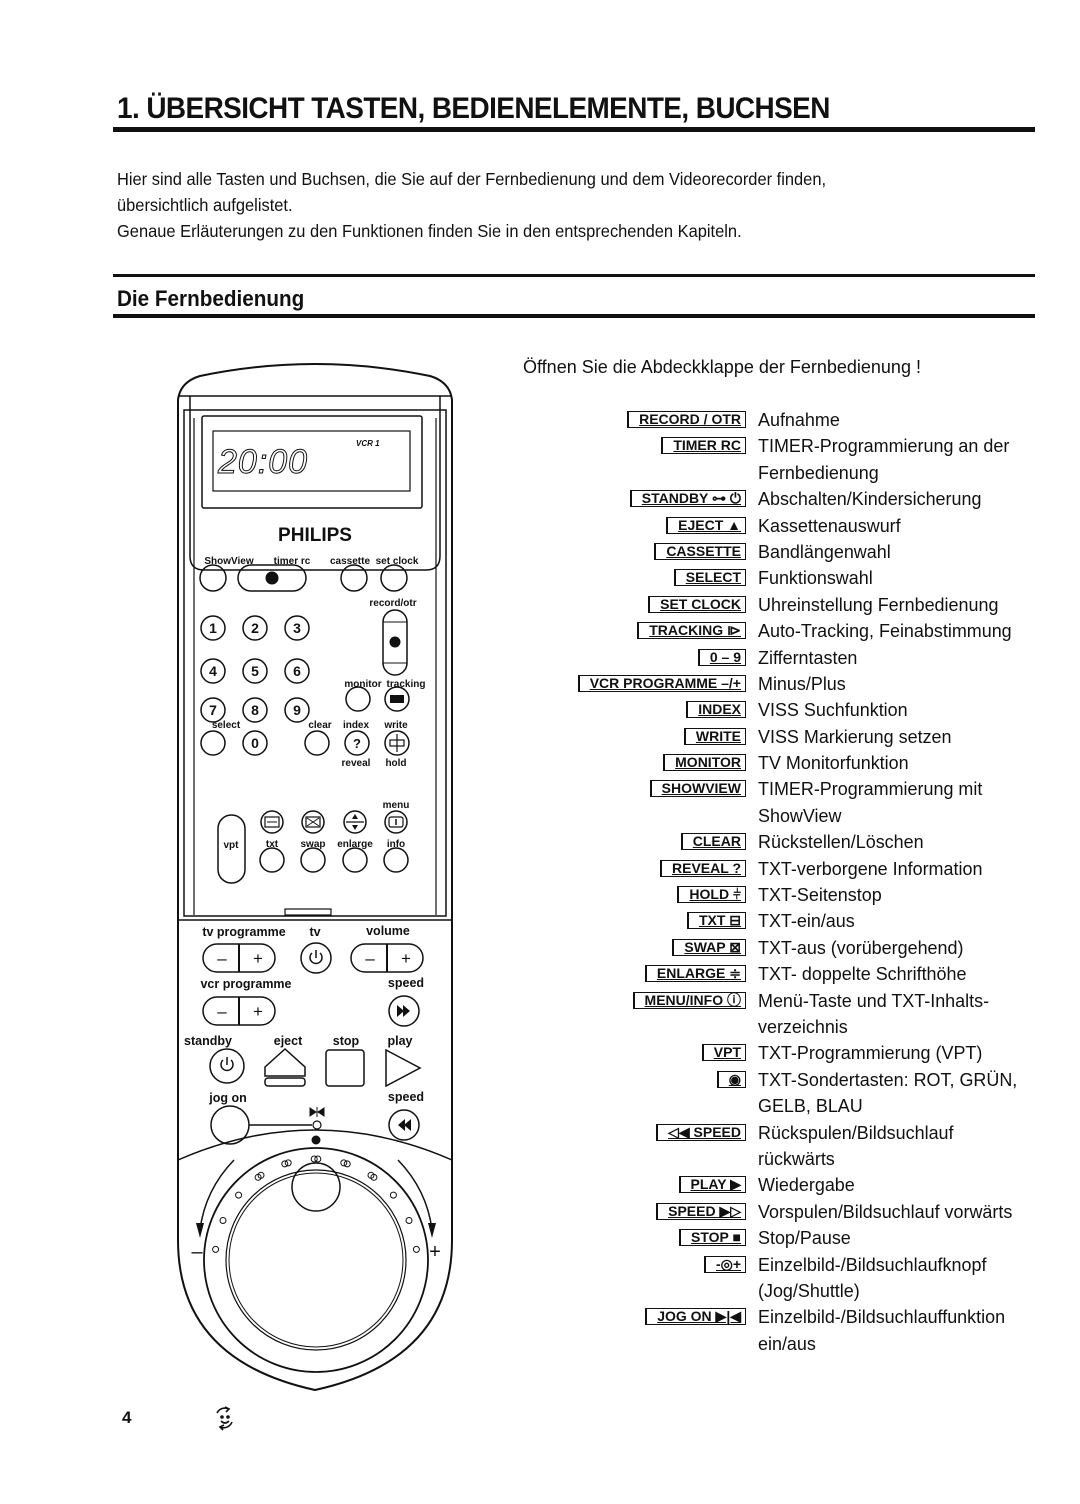 The image size is (1080, 1504). Describe the element at coordinates (803, 1026) in the screenshot. I see `key-description-continued: verzeichnis` at that location.